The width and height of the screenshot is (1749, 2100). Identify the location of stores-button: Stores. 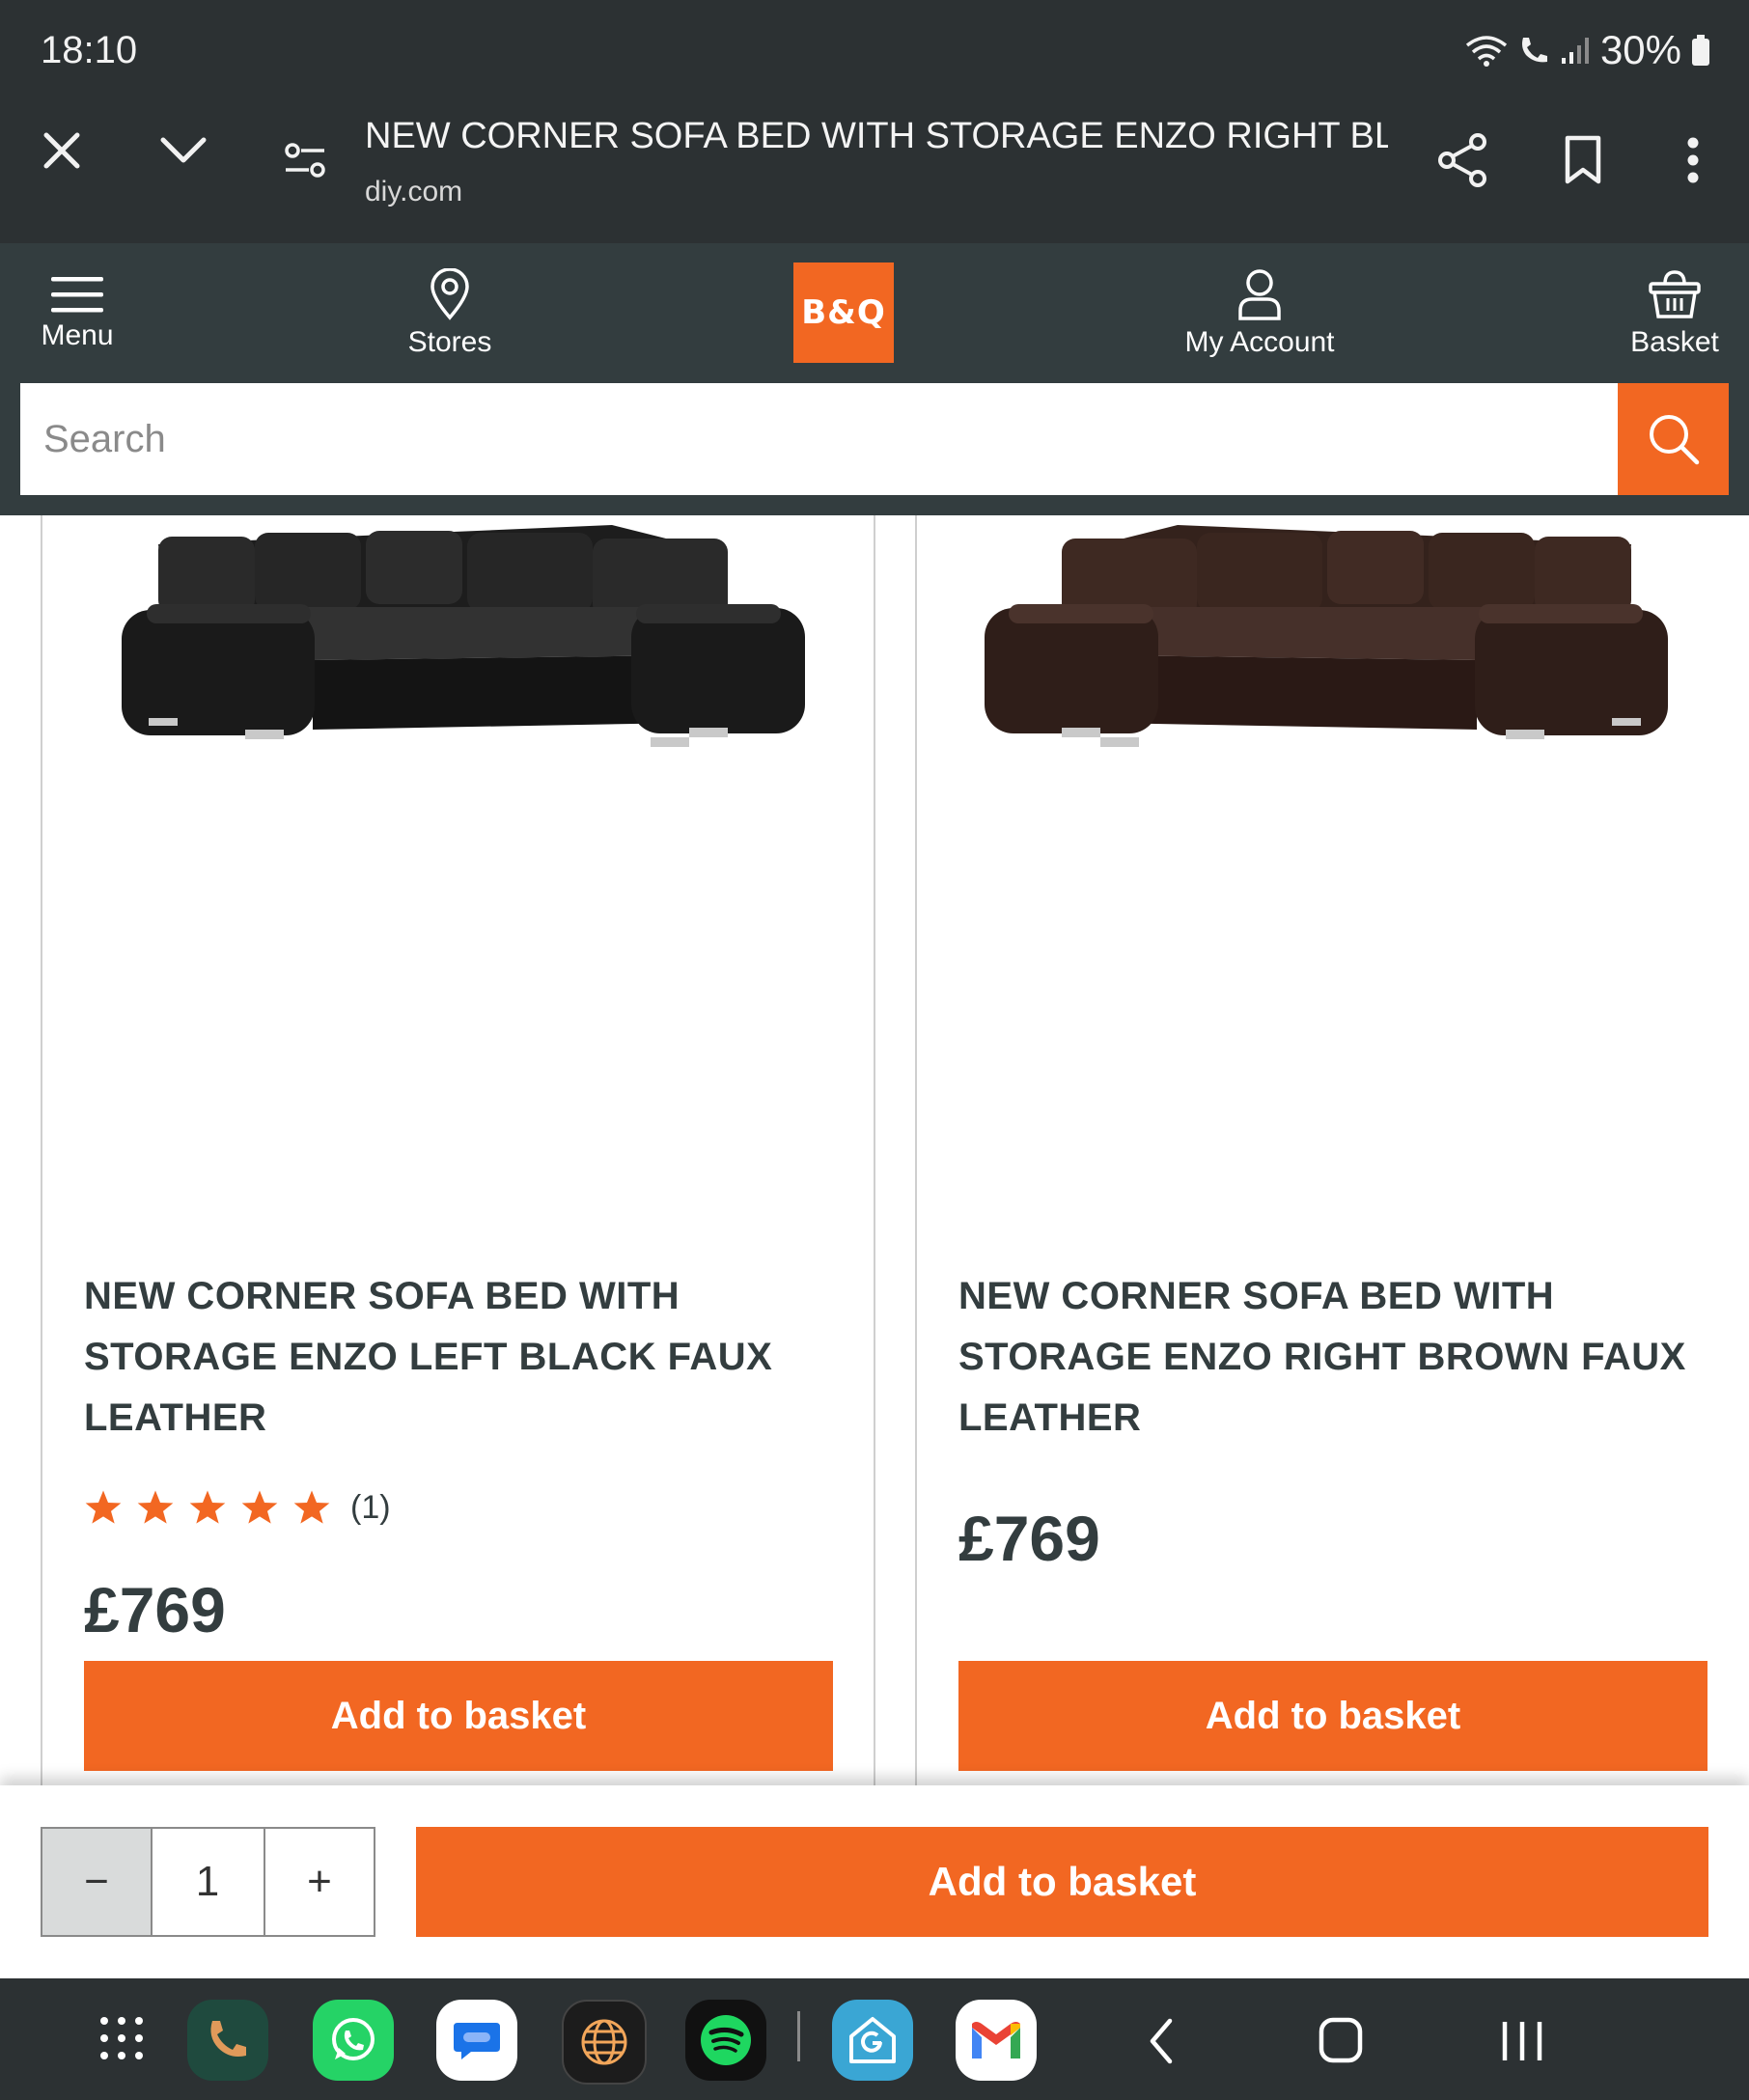
(450, 313).